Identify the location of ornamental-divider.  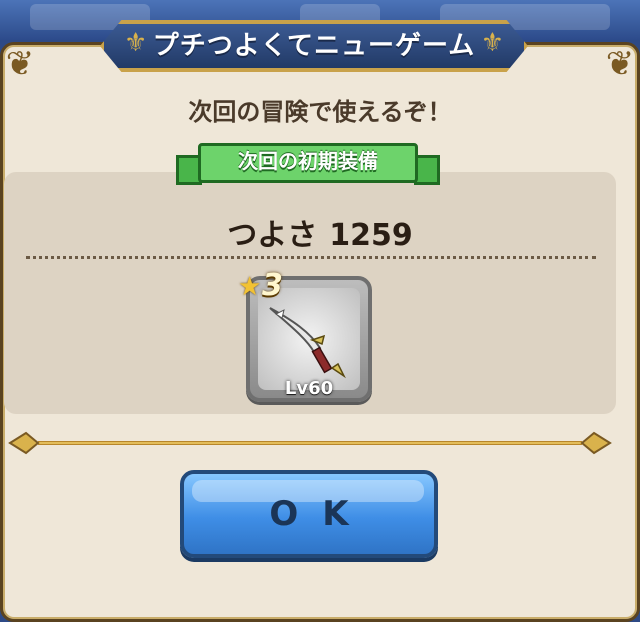
(310, 443).